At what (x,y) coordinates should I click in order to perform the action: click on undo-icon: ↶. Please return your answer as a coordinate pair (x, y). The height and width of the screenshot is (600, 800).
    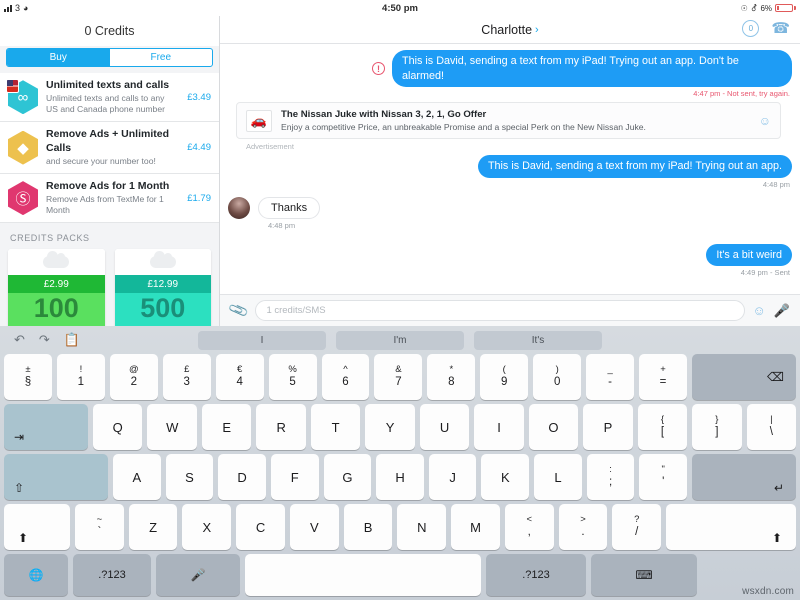
    Looking at the image, I should click on (19, 340).